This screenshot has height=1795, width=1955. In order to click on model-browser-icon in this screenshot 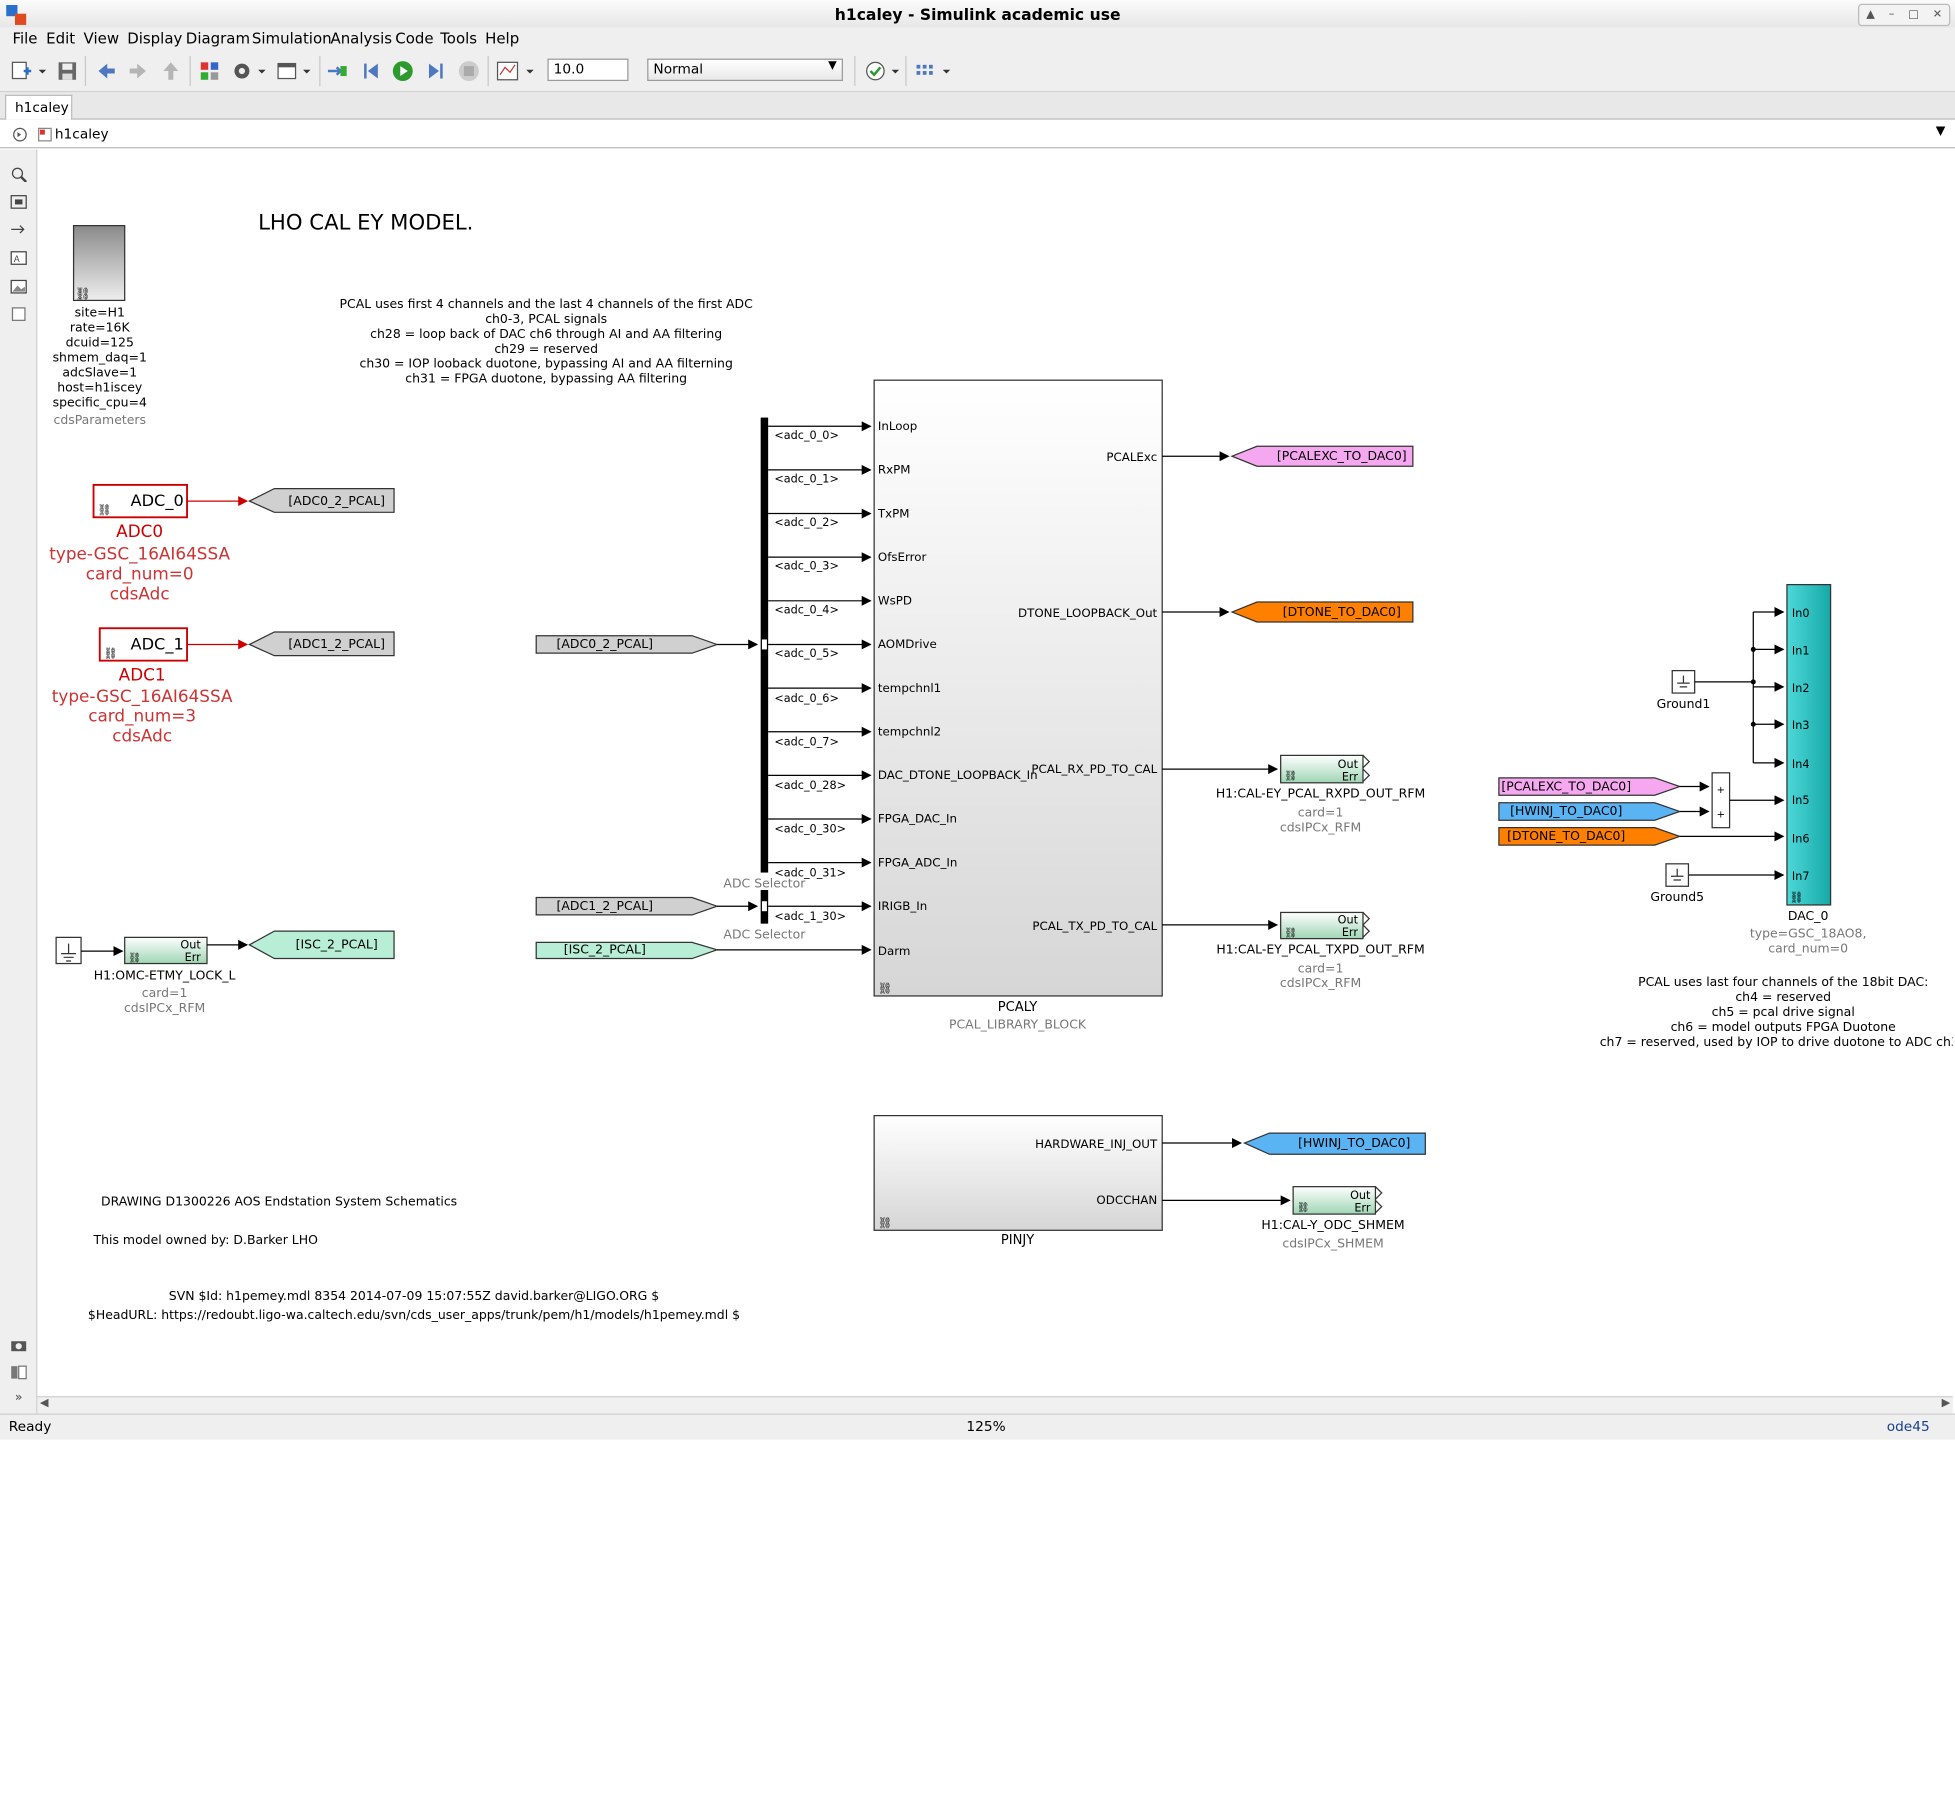, I will do `click(18, 1372)`.